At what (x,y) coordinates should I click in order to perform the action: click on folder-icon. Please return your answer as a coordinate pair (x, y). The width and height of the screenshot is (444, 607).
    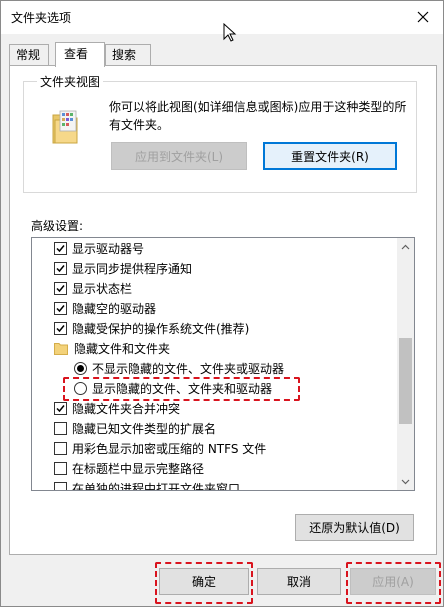
    Looking at the image, I should click on (61, 348).